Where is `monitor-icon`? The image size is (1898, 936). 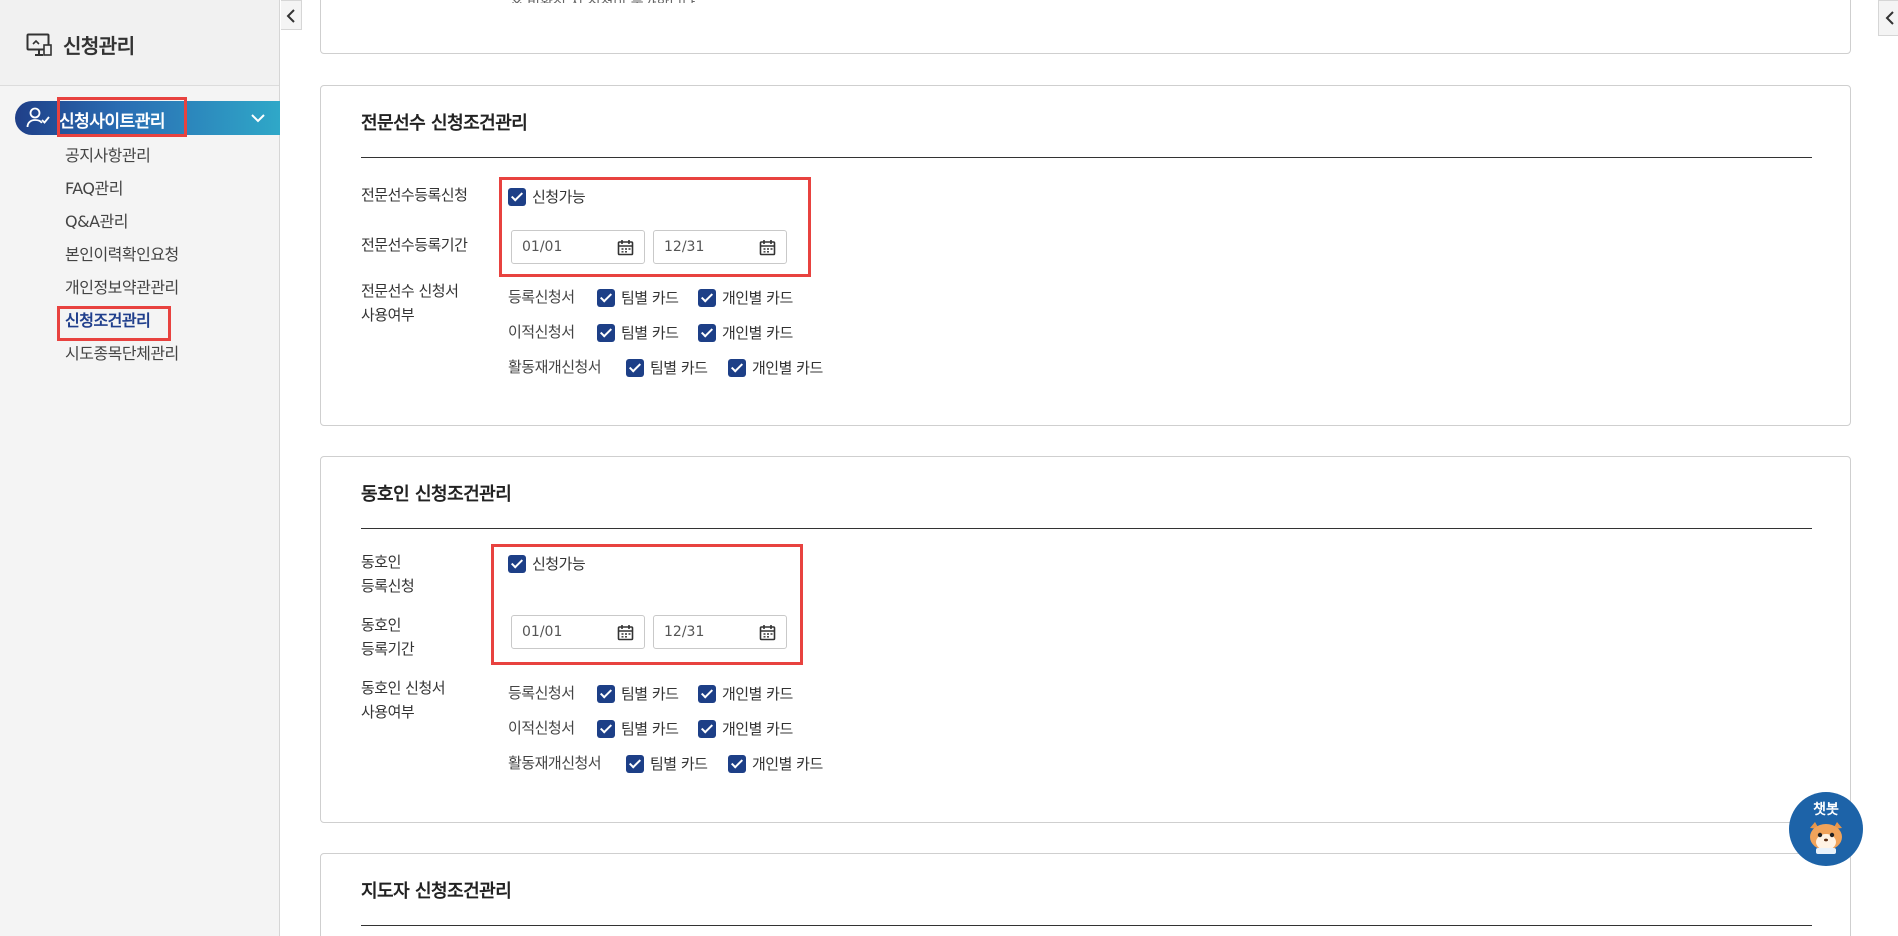 monitor-icon is located at coordinates (39, 44).